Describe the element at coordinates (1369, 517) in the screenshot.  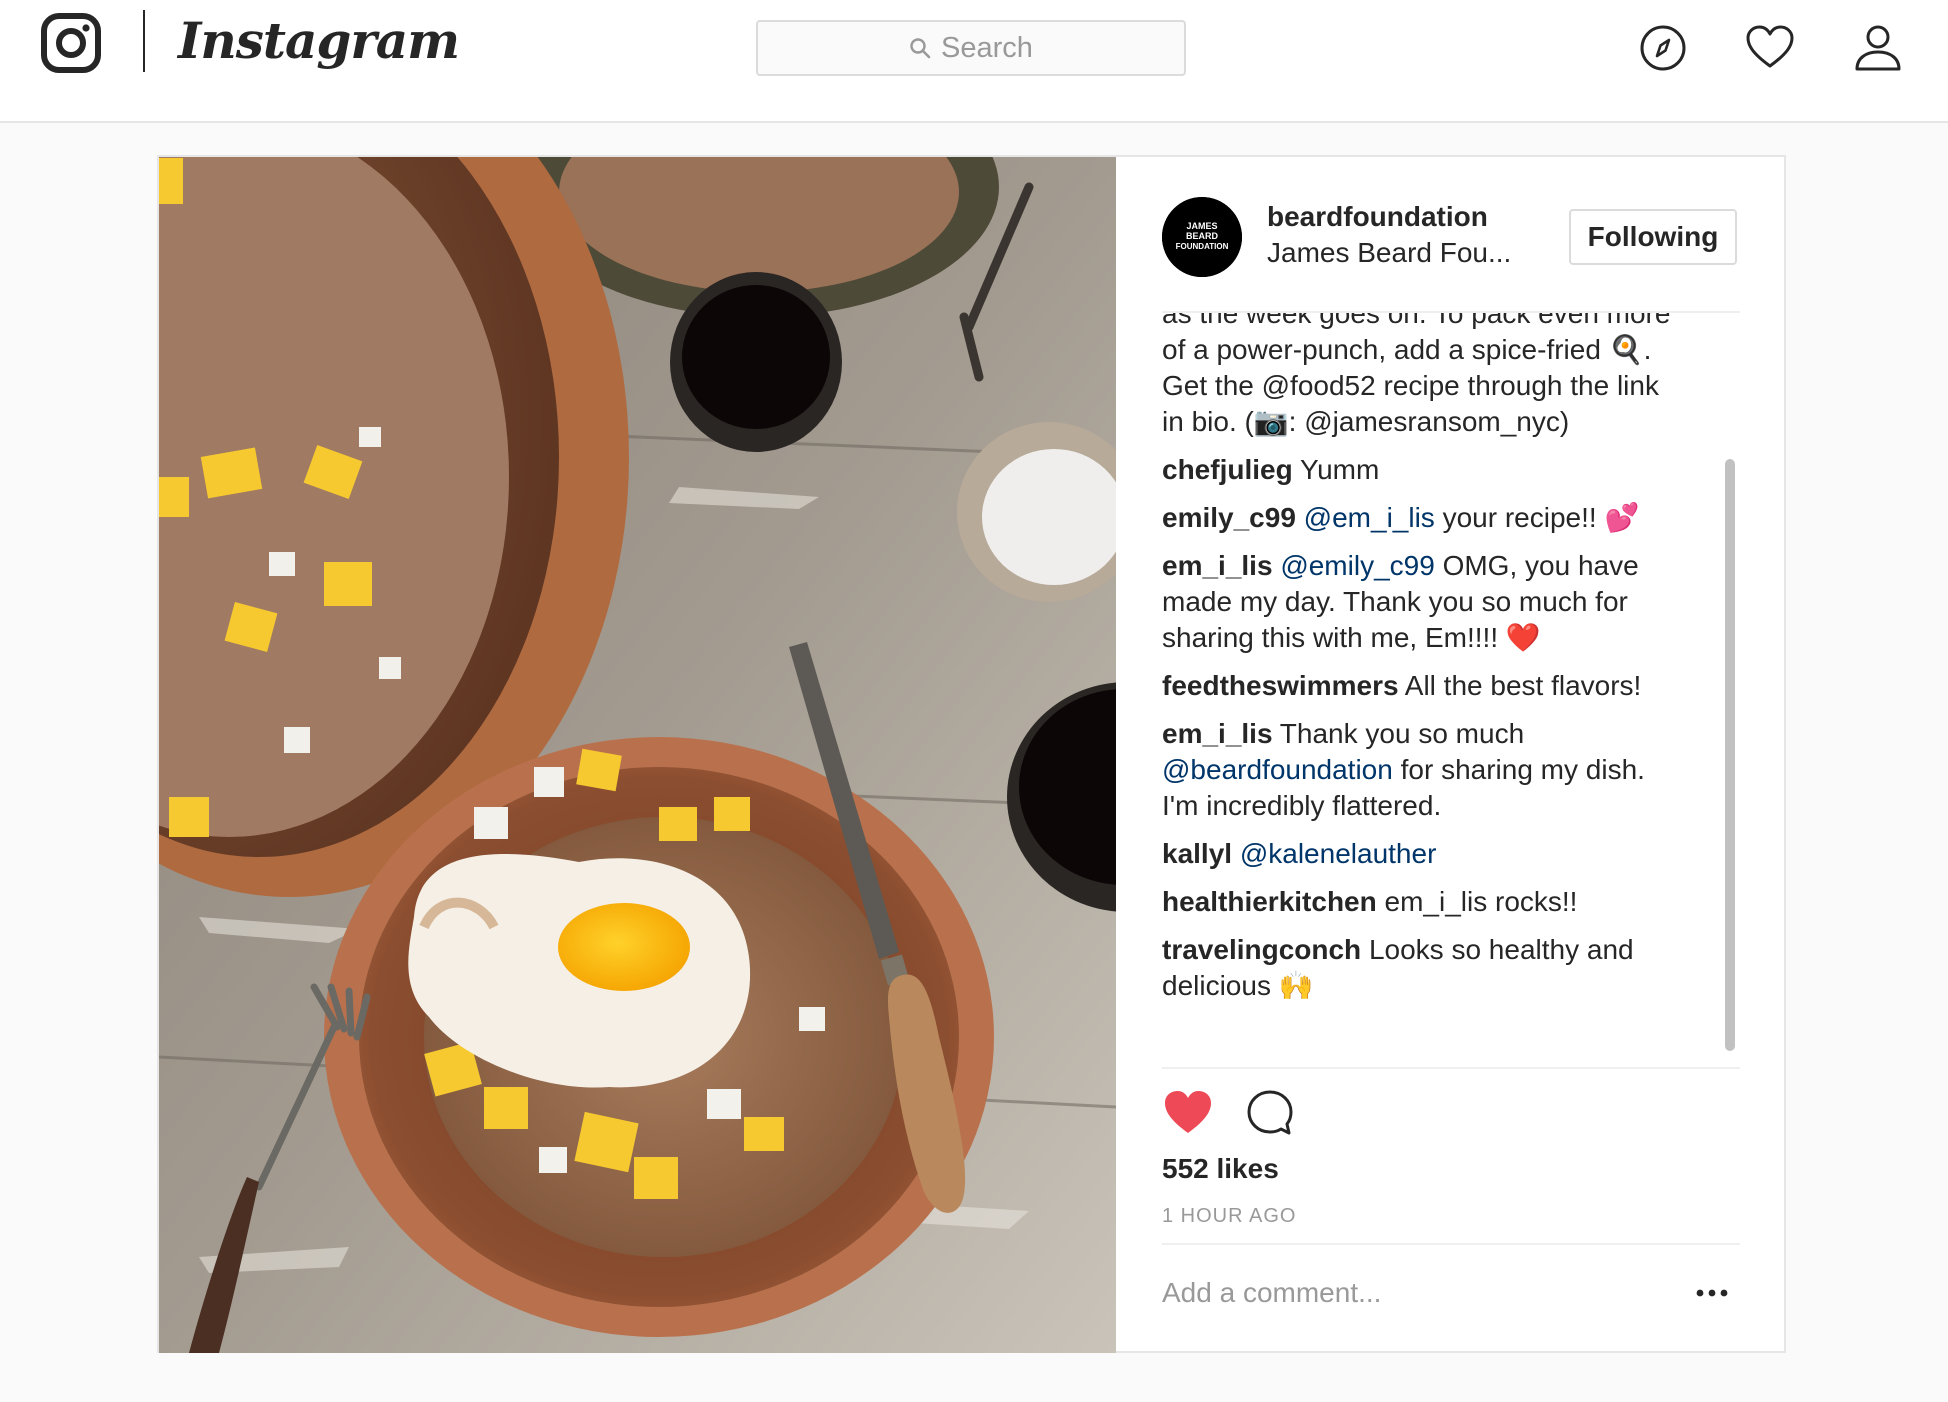
I see `comment-mention-link: @em_i_lis` at that location.